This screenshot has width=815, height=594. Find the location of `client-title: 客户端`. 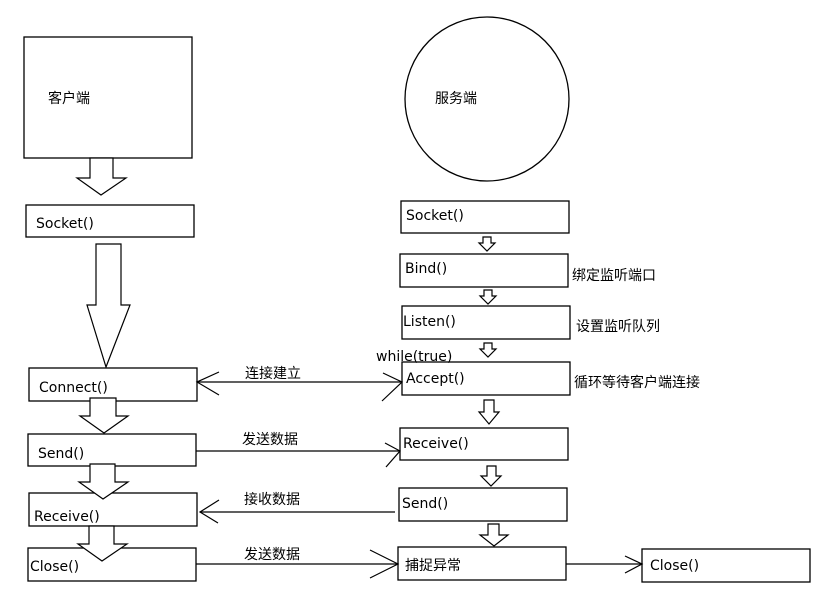

client-title: 客户端 is located at coordinates (69, 98).